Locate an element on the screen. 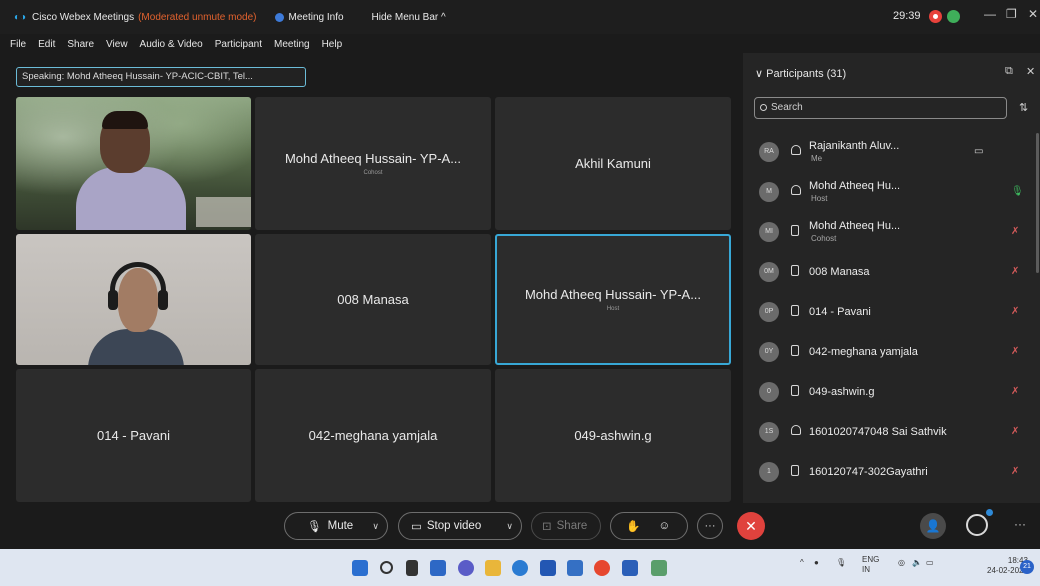  search-input: Search is located at coordinates (880, 108).